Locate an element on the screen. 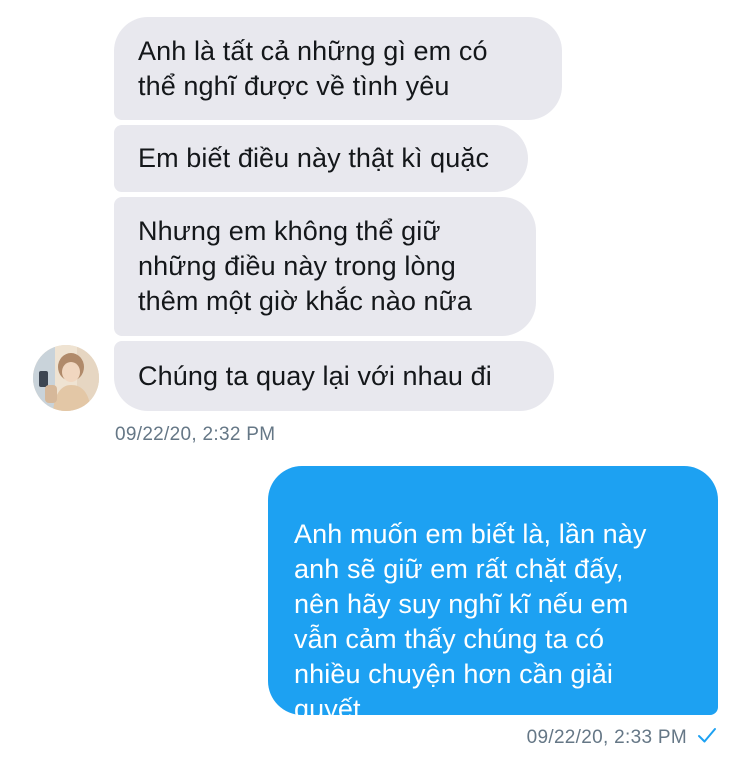 The image size is (750, 765). checkmark-icon is located at coordinates (707, 735).